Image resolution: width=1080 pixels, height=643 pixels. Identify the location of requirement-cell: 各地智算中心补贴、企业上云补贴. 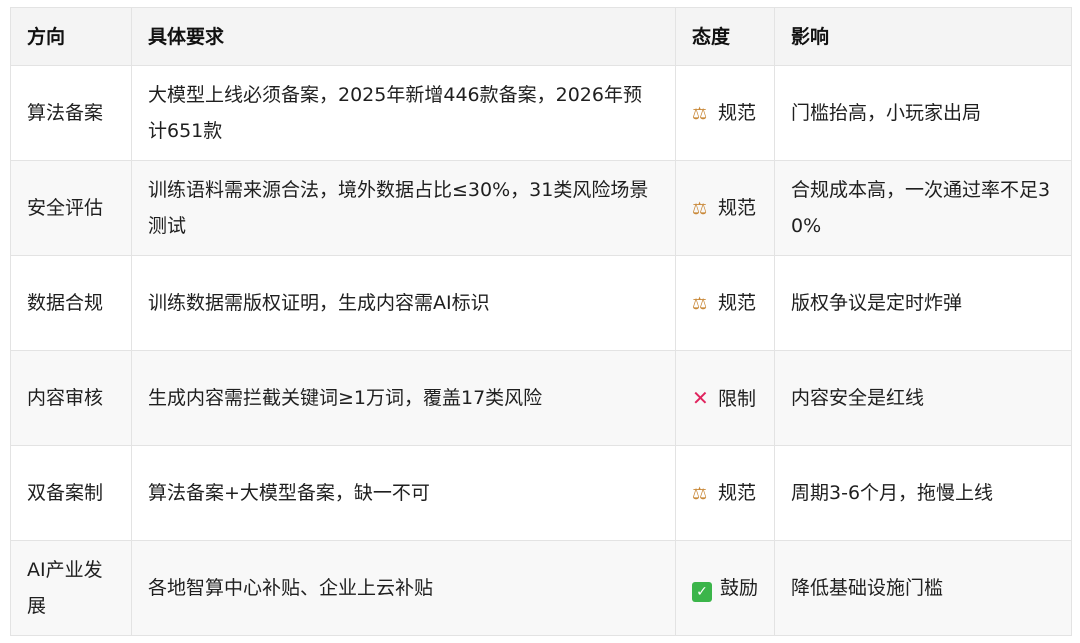
(403, 588).